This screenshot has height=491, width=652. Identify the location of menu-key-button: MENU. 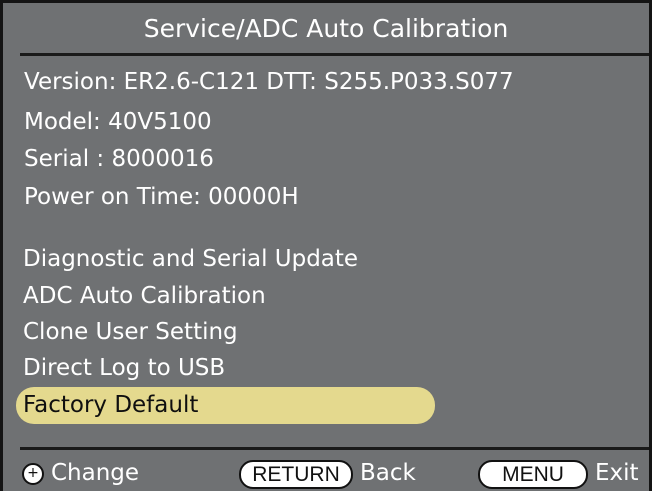
(533, 474).